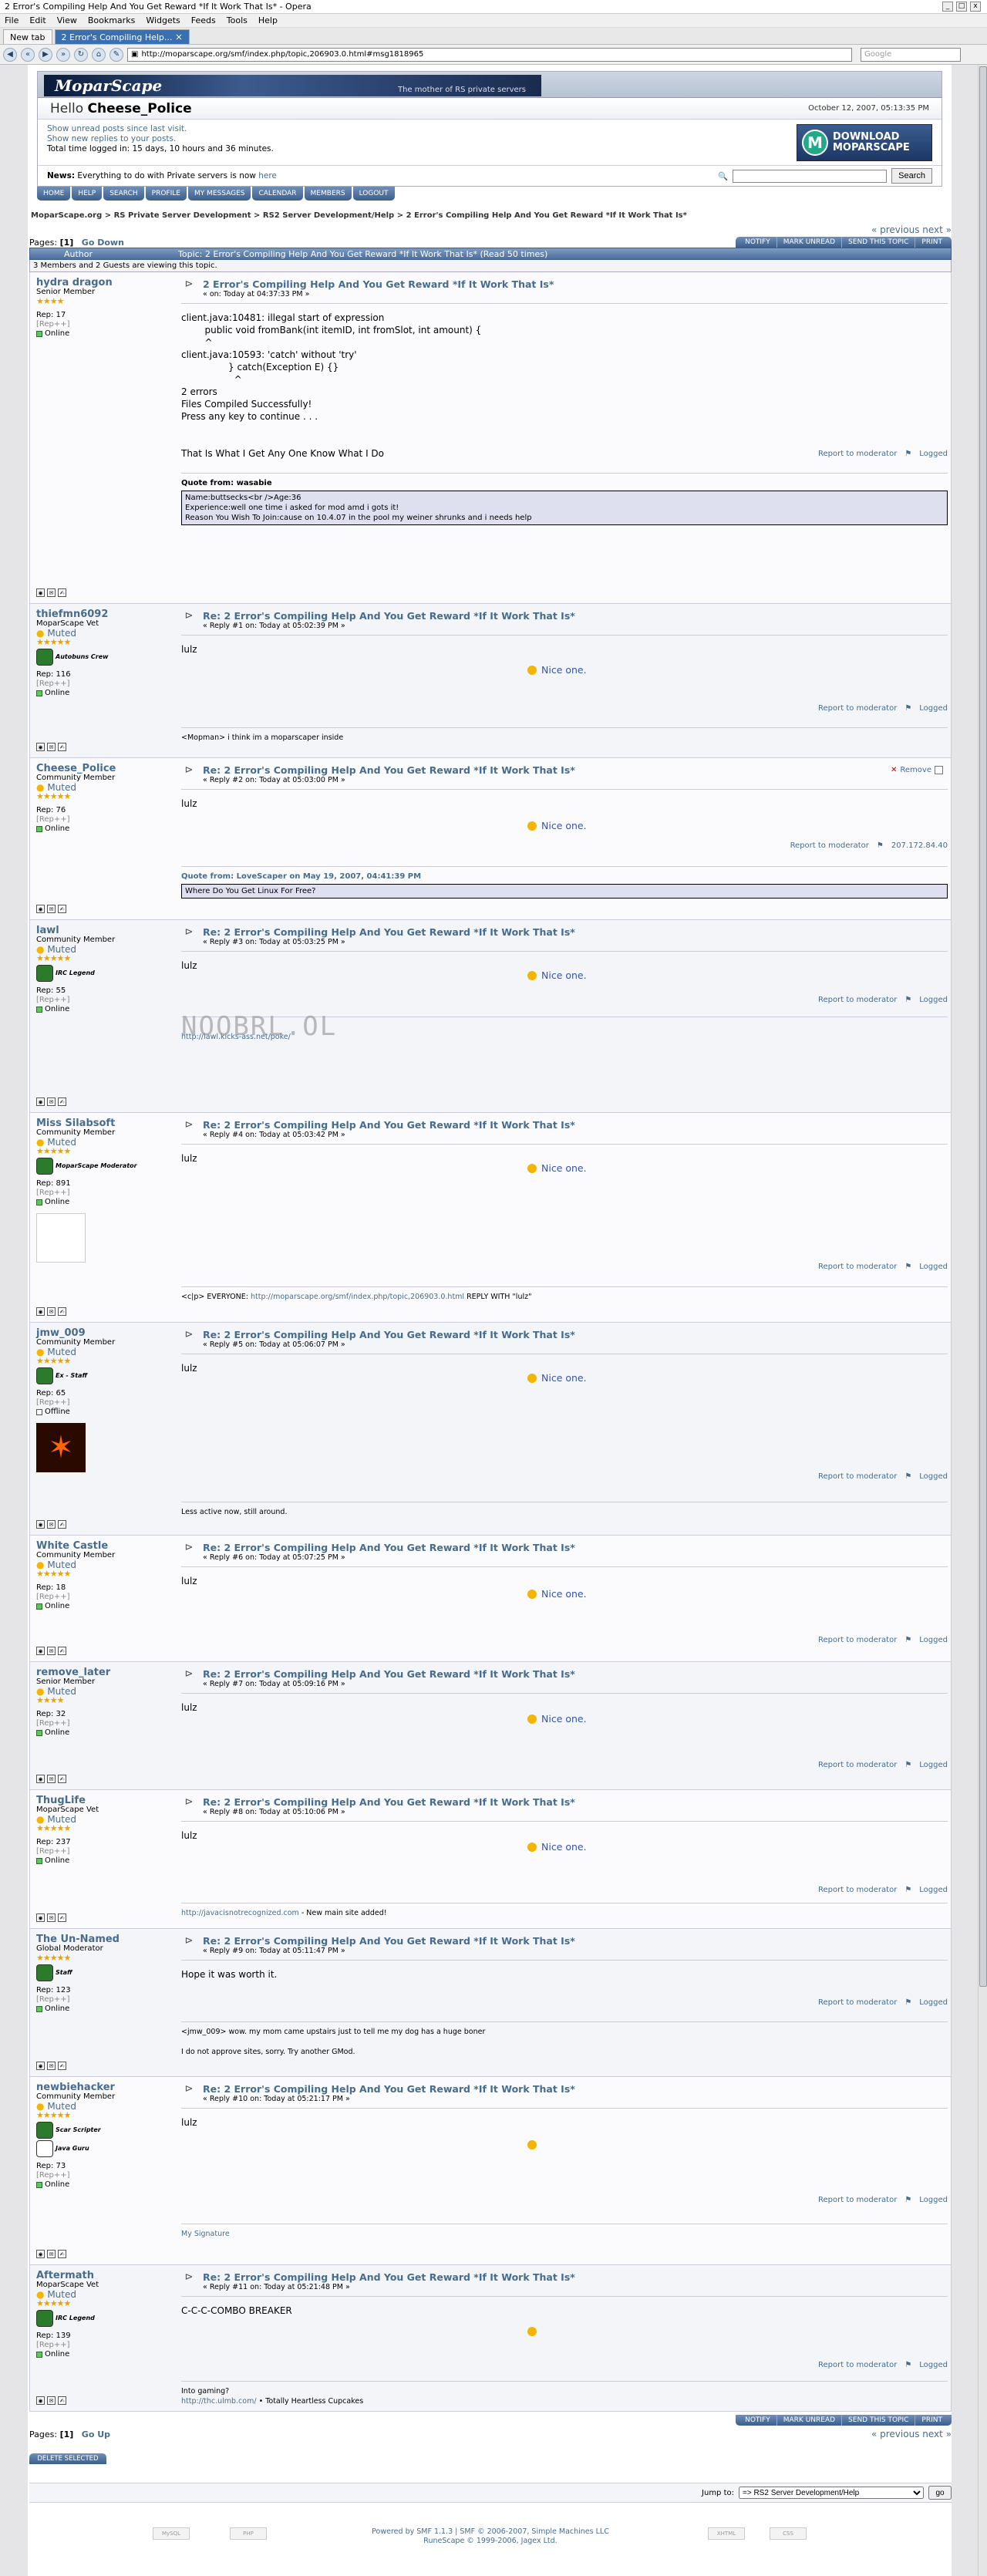  I want to click on poster-name: thiefmn6092, so click(103, 614).